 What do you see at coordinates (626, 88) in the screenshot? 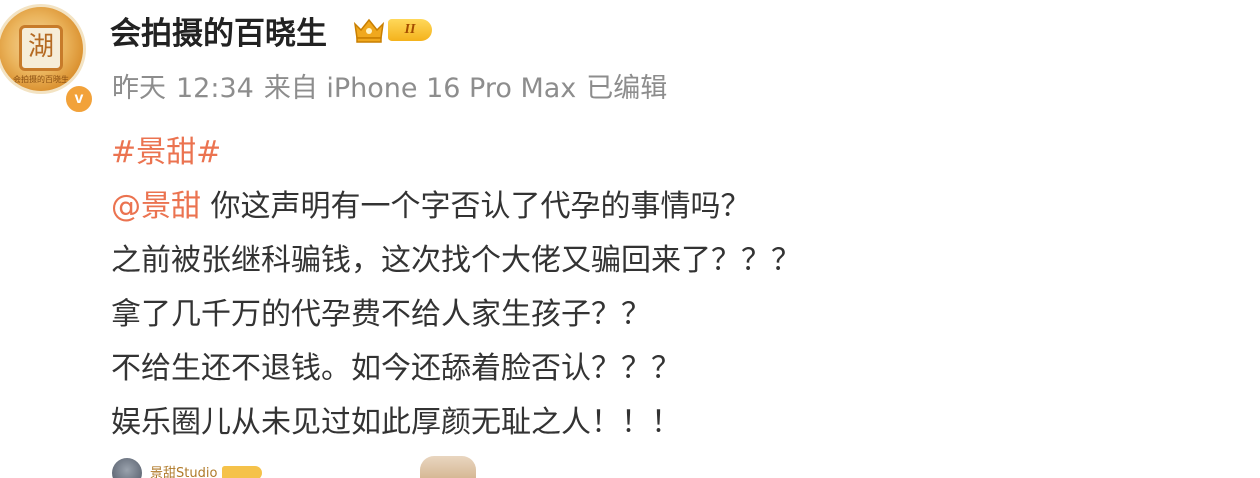
I see `edited-label: 已编辑` at bounding box center [626, 88].